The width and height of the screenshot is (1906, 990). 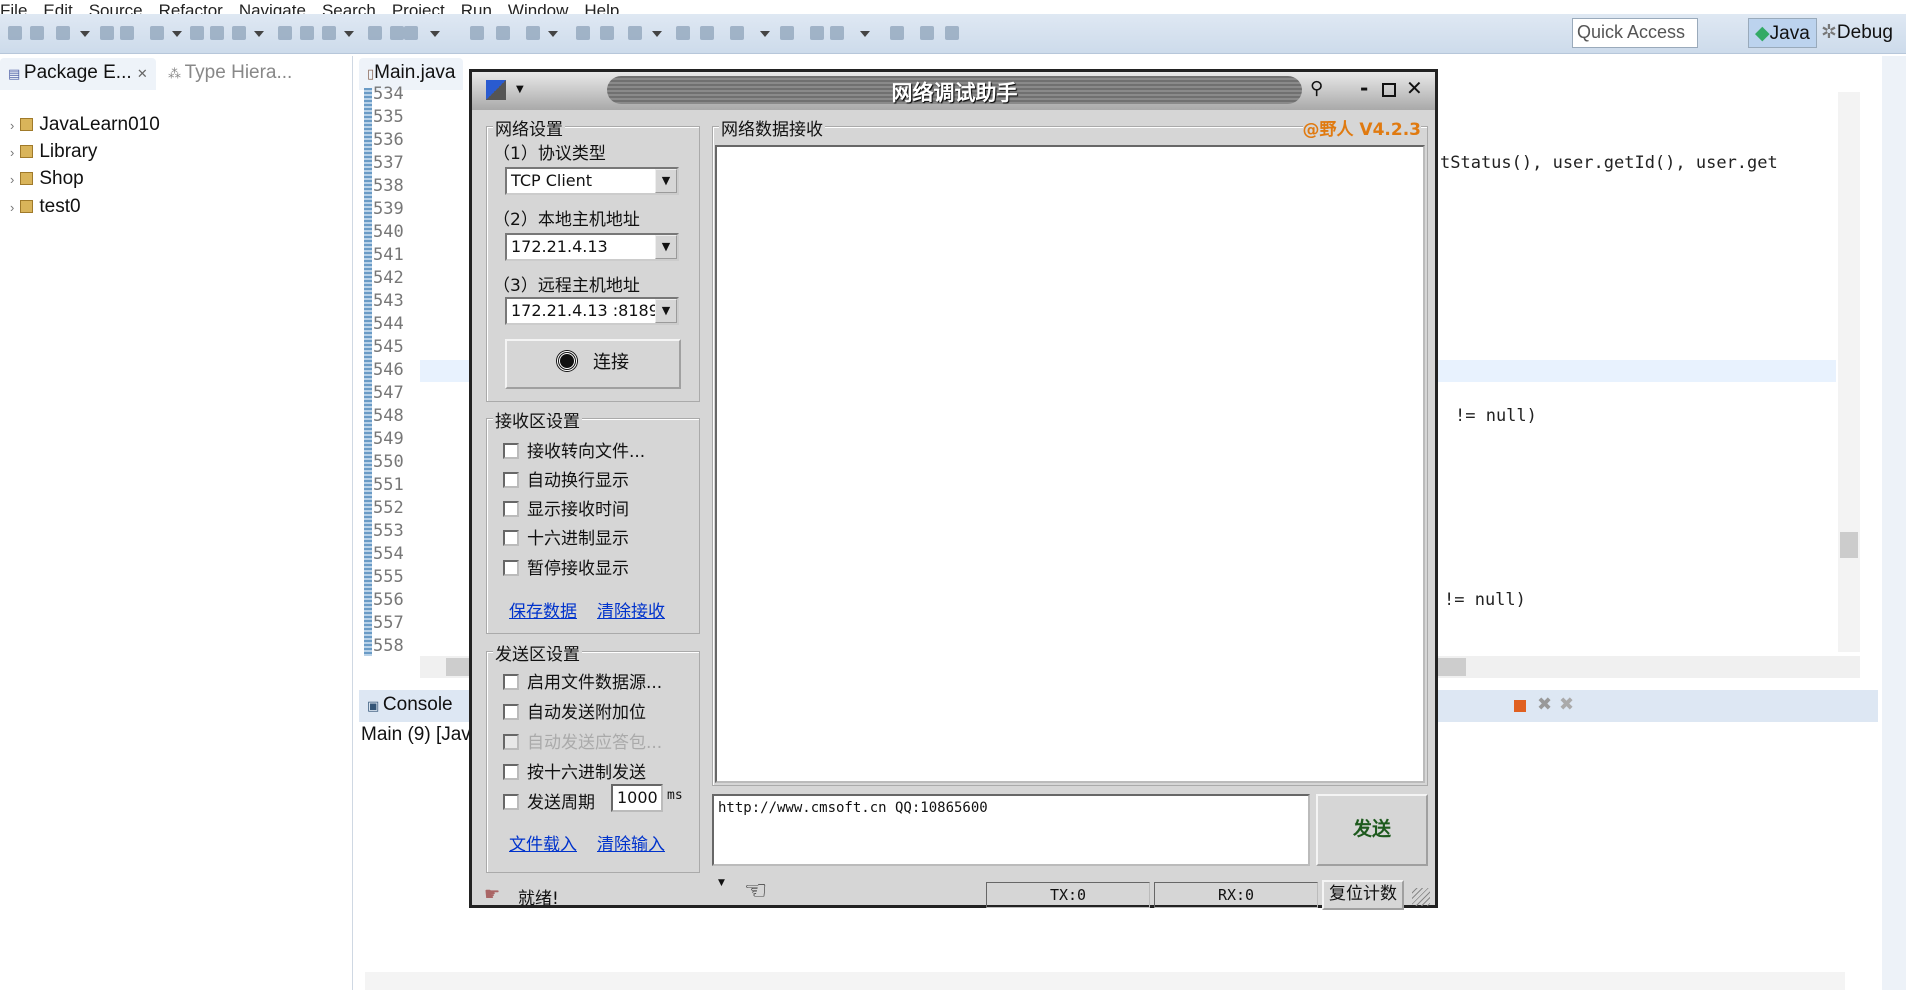 What do you see at coordinates (953, 91) in the screenshot?
I see `dialog-title-bar: ▼ 网络调试助手 ⚲ - ✕` at bounding box center [953, 91].